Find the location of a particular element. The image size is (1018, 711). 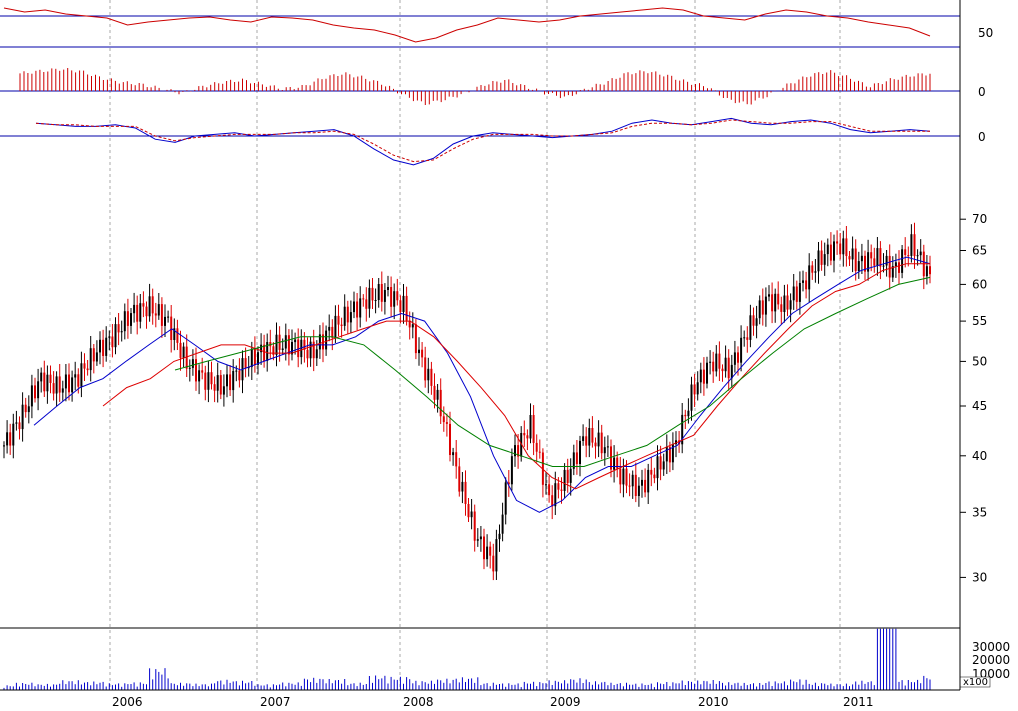

macd-panel: 0 is located at coordinates (493, 141).